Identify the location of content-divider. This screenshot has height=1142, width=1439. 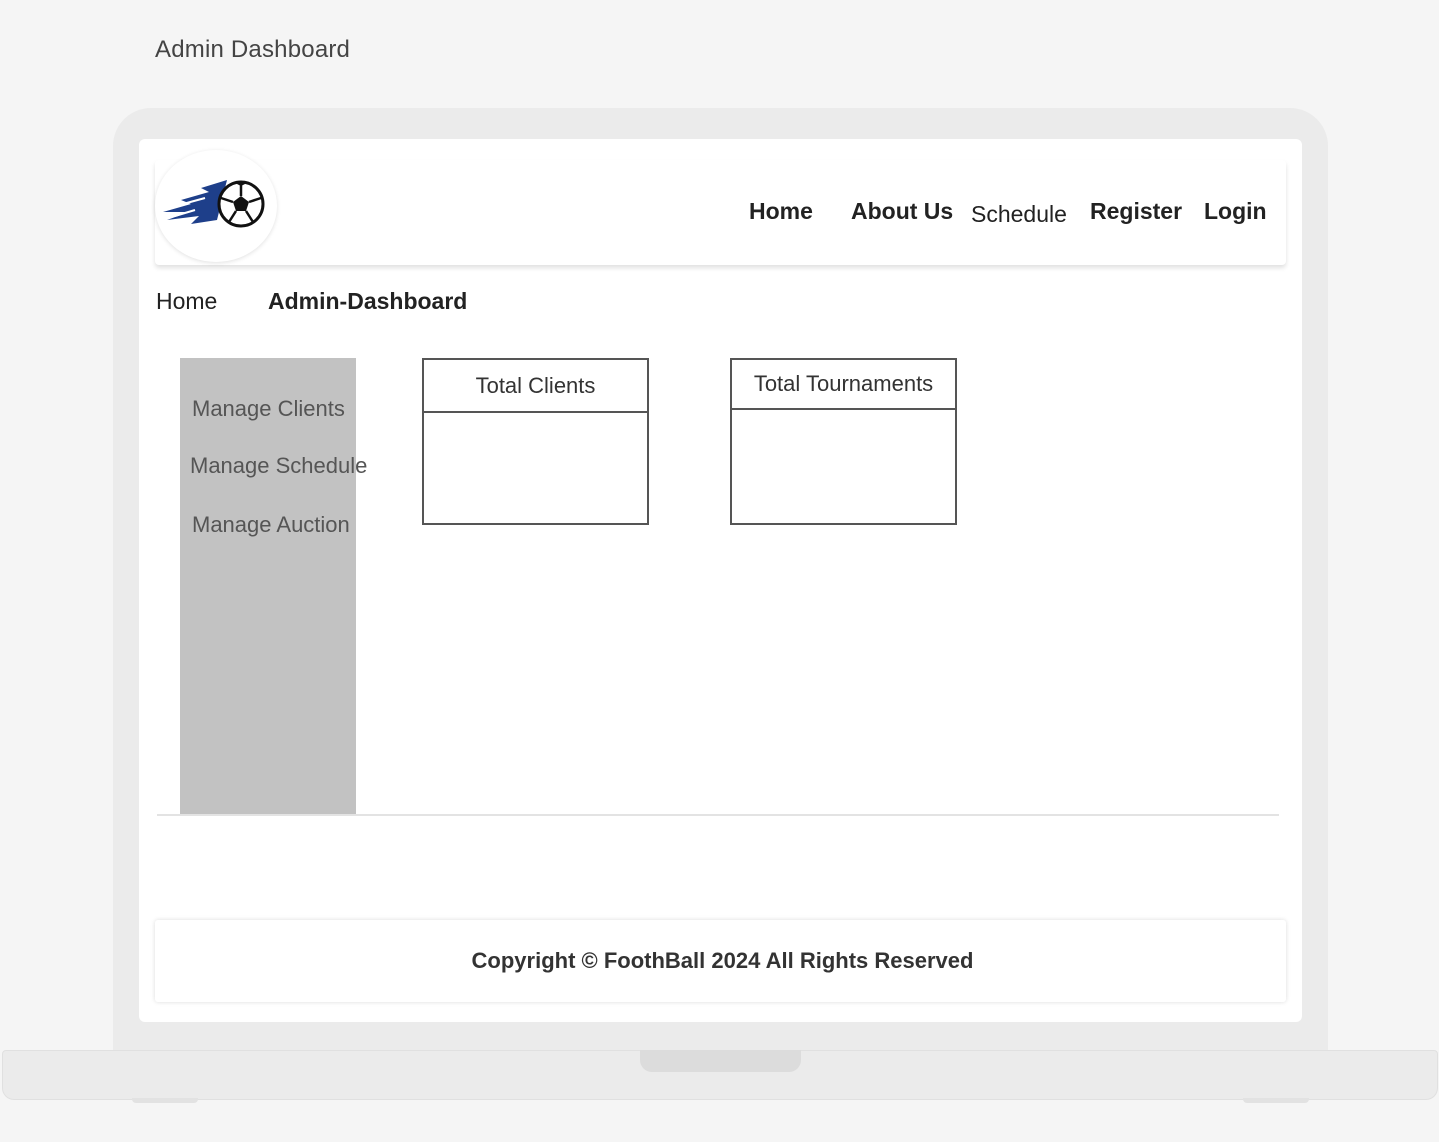
(718, 815).